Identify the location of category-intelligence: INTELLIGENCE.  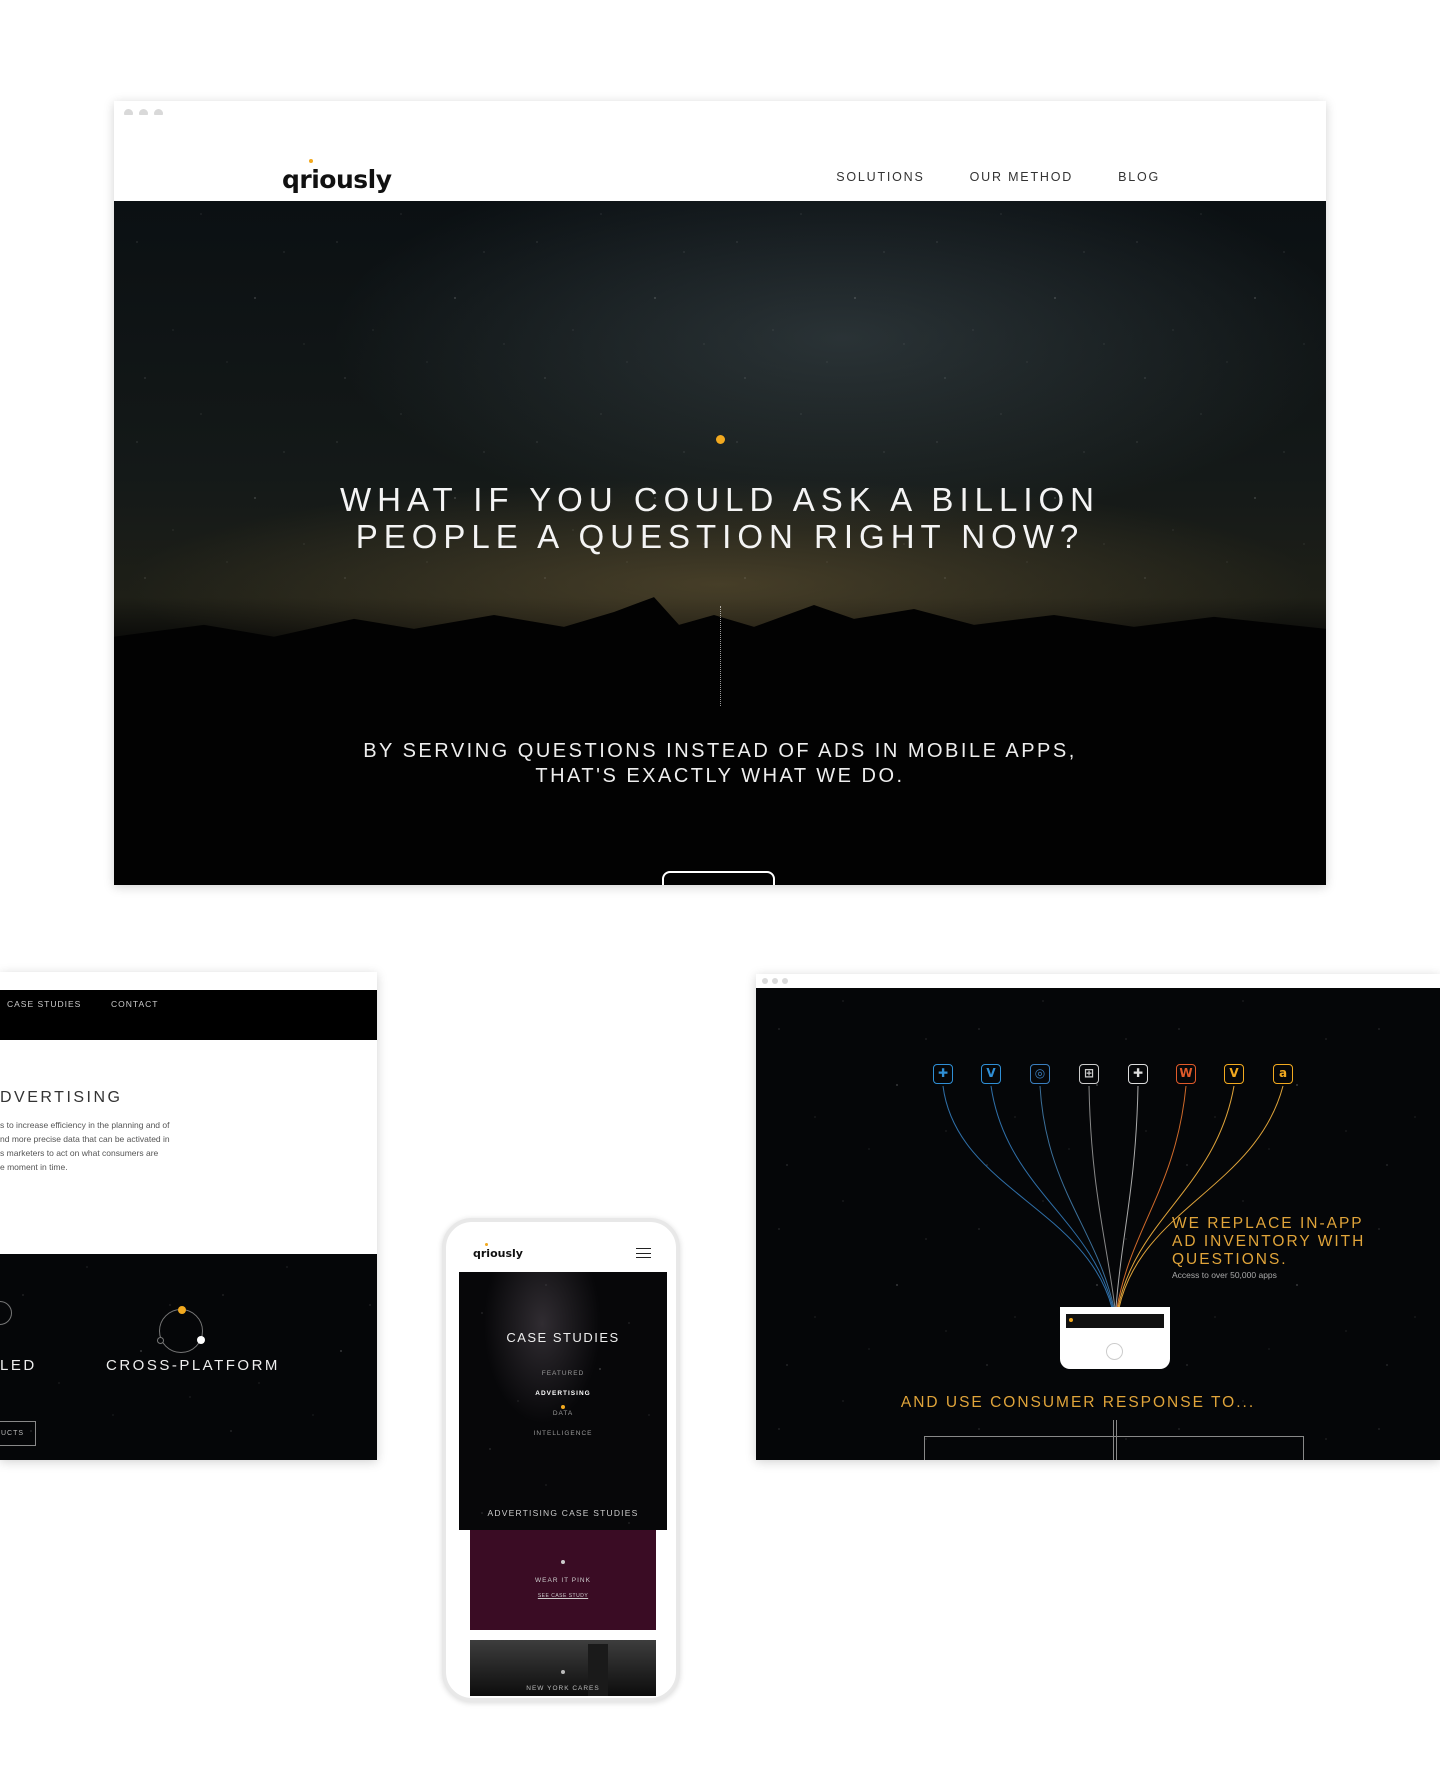
(563, 1433).